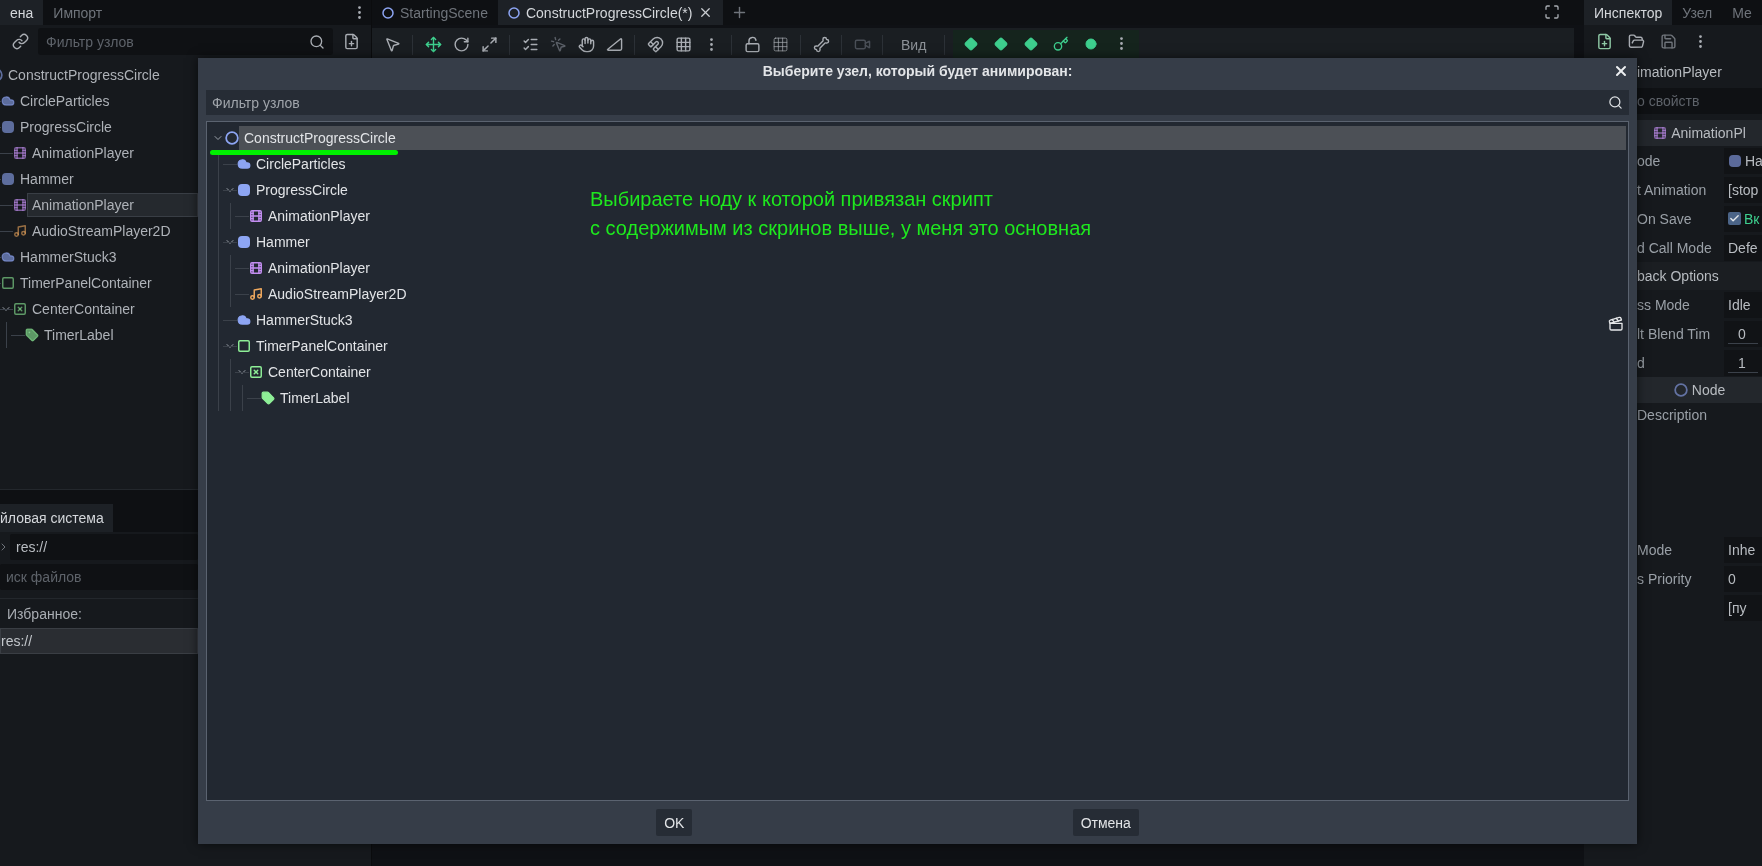 This screenshot has width=1762, height=866. I want to click on scene-tab: ConstructProgressCircle(*), so click(610, 12).